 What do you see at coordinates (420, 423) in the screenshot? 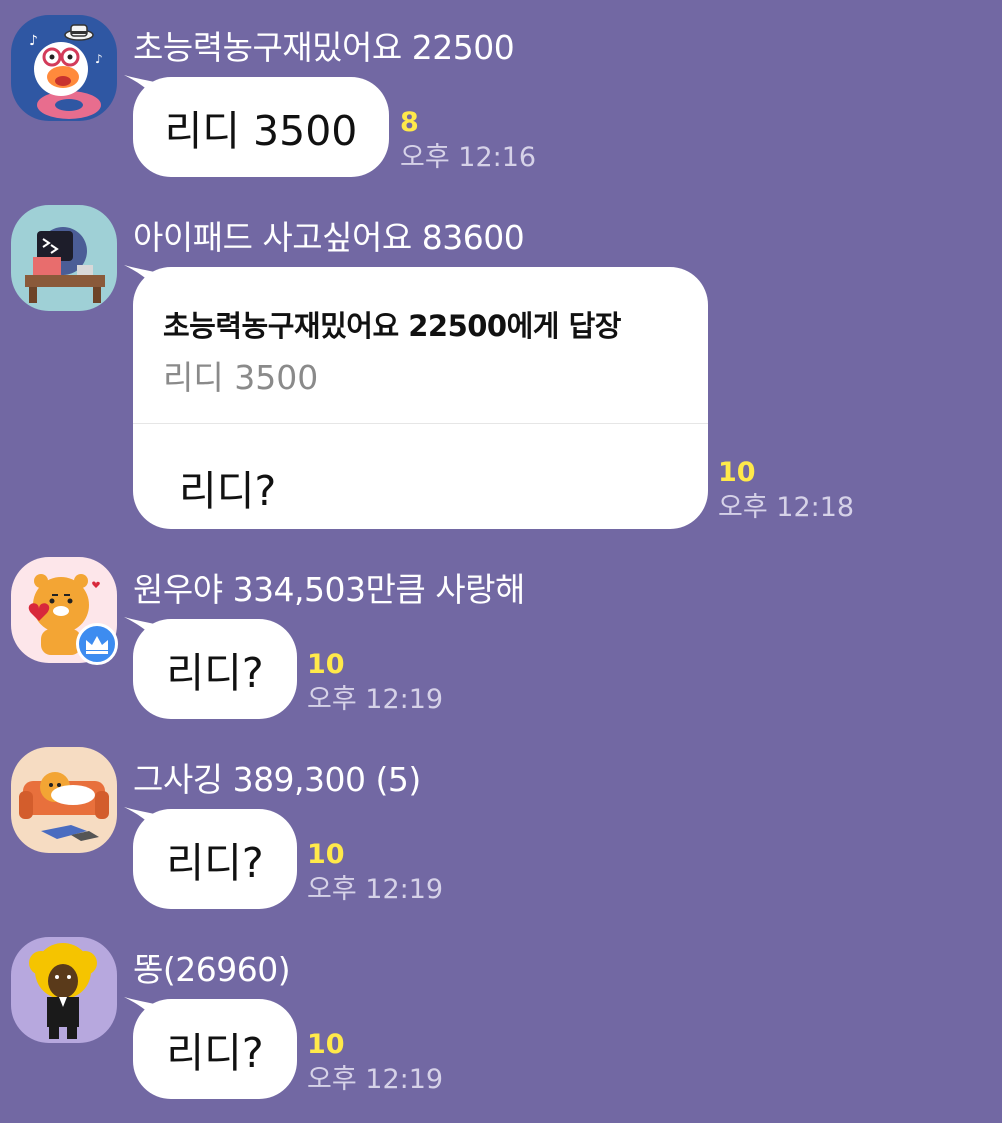
I see `reply-divider` at bounding box center [420, 423].